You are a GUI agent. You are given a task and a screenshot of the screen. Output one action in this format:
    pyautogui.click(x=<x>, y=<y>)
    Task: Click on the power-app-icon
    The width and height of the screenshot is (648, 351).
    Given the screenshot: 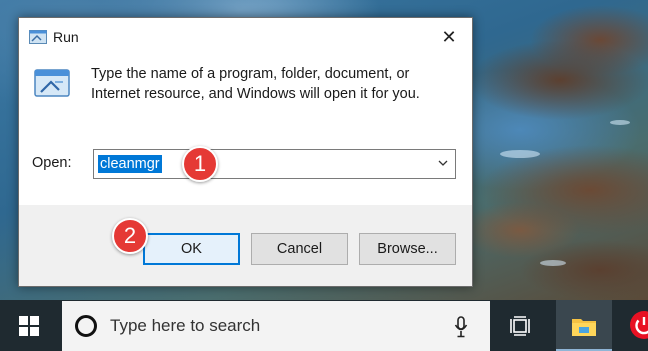 What is the action you would take?
    pyautogui.click(x=639, y=325)
    